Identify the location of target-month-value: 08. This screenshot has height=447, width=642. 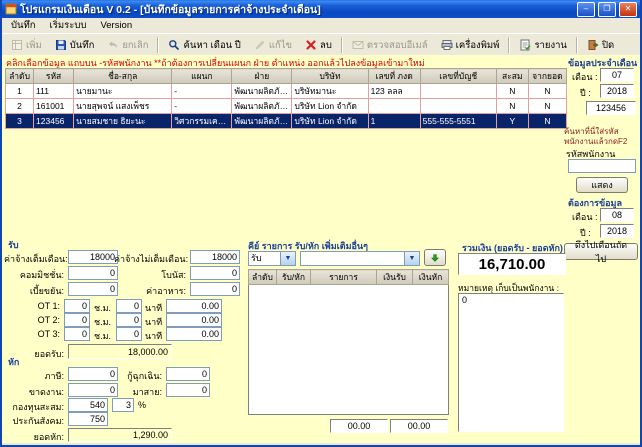
(617, 215).